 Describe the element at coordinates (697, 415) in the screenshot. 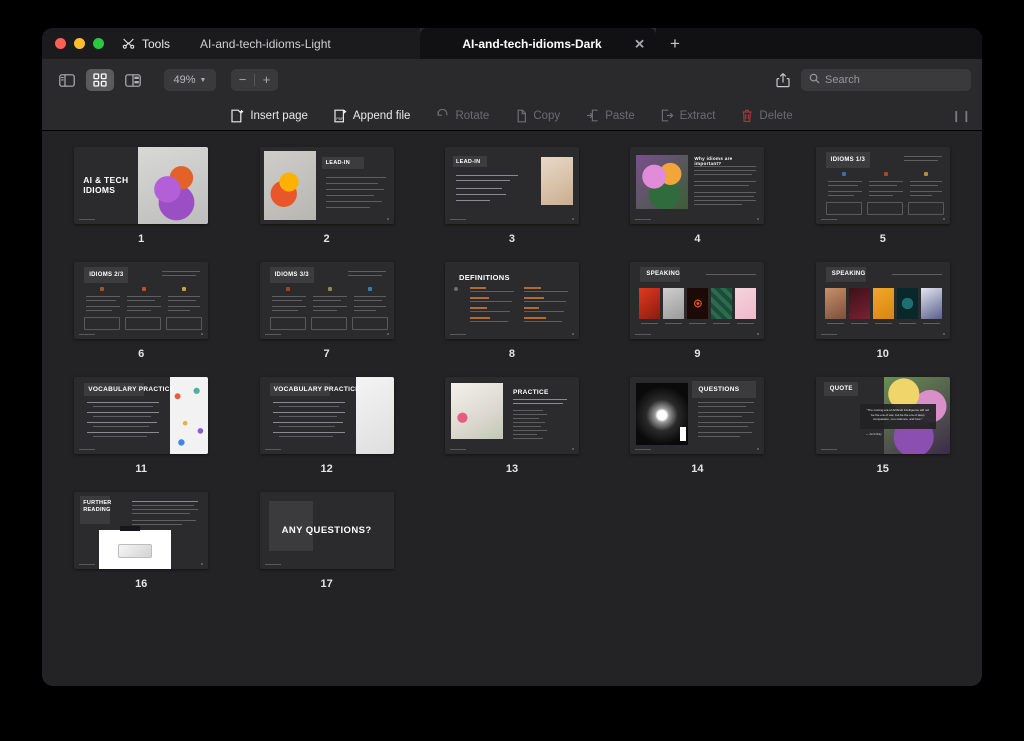

I see `page-thumbnail-14: QUESTIONS` at that location.